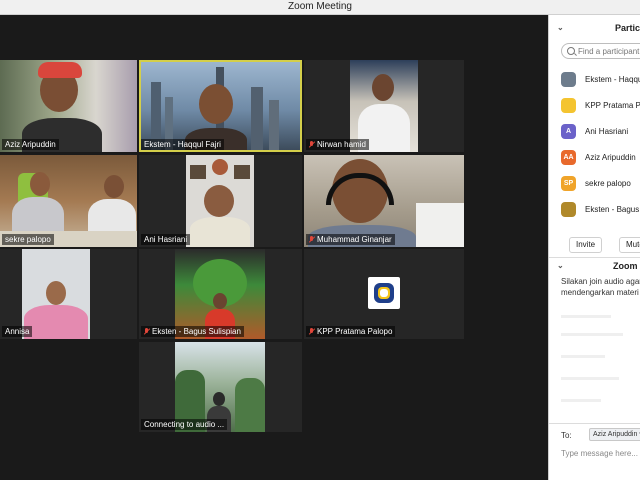 The width and height of the screenshot is (640, 480). I want to click on kpp-logo-icon, so click(384, 293).